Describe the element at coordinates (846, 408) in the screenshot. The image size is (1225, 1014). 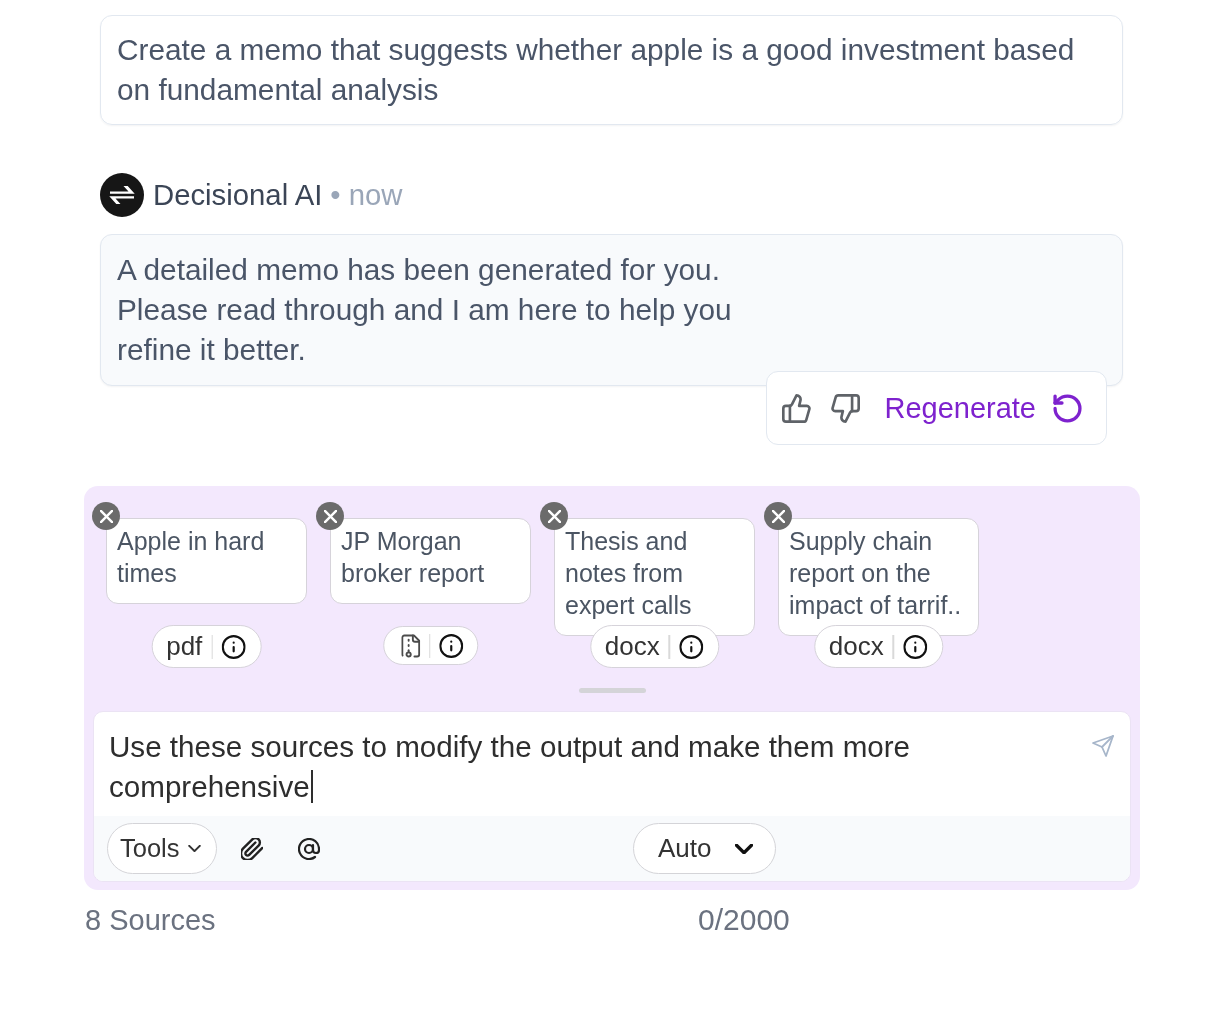
I see `thumbs-down-icon` at that location.